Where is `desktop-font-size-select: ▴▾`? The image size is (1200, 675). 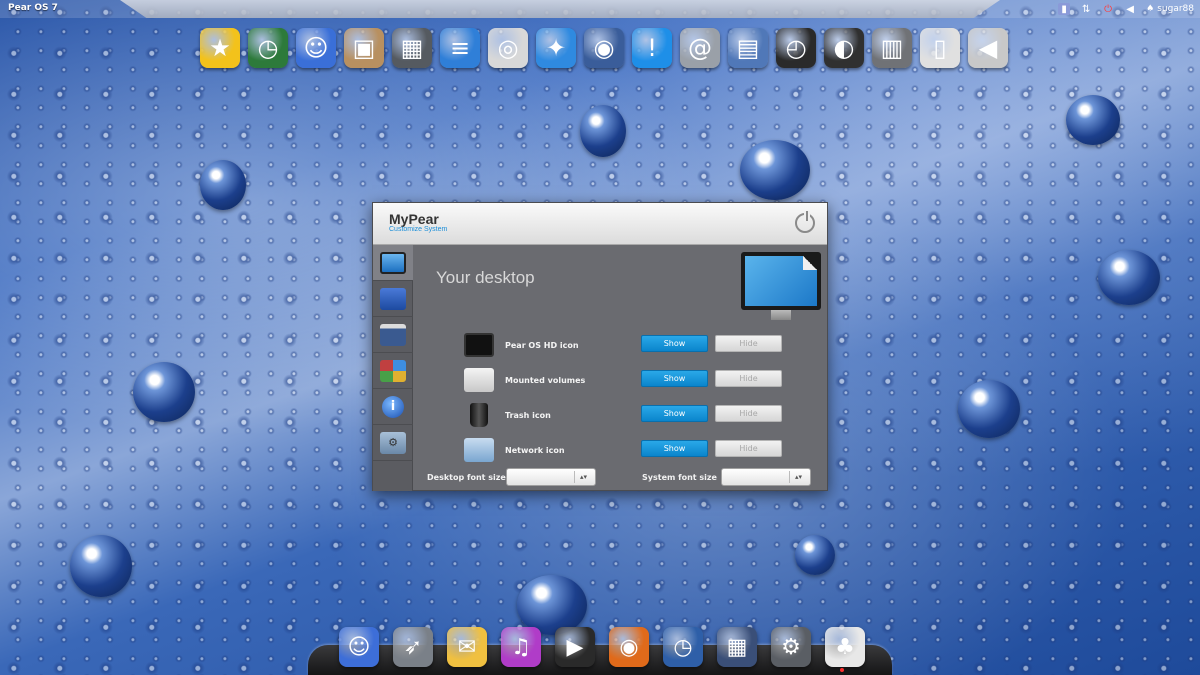 desktop-font-size-select: ▴▾ is located at coordinates (551, 477).